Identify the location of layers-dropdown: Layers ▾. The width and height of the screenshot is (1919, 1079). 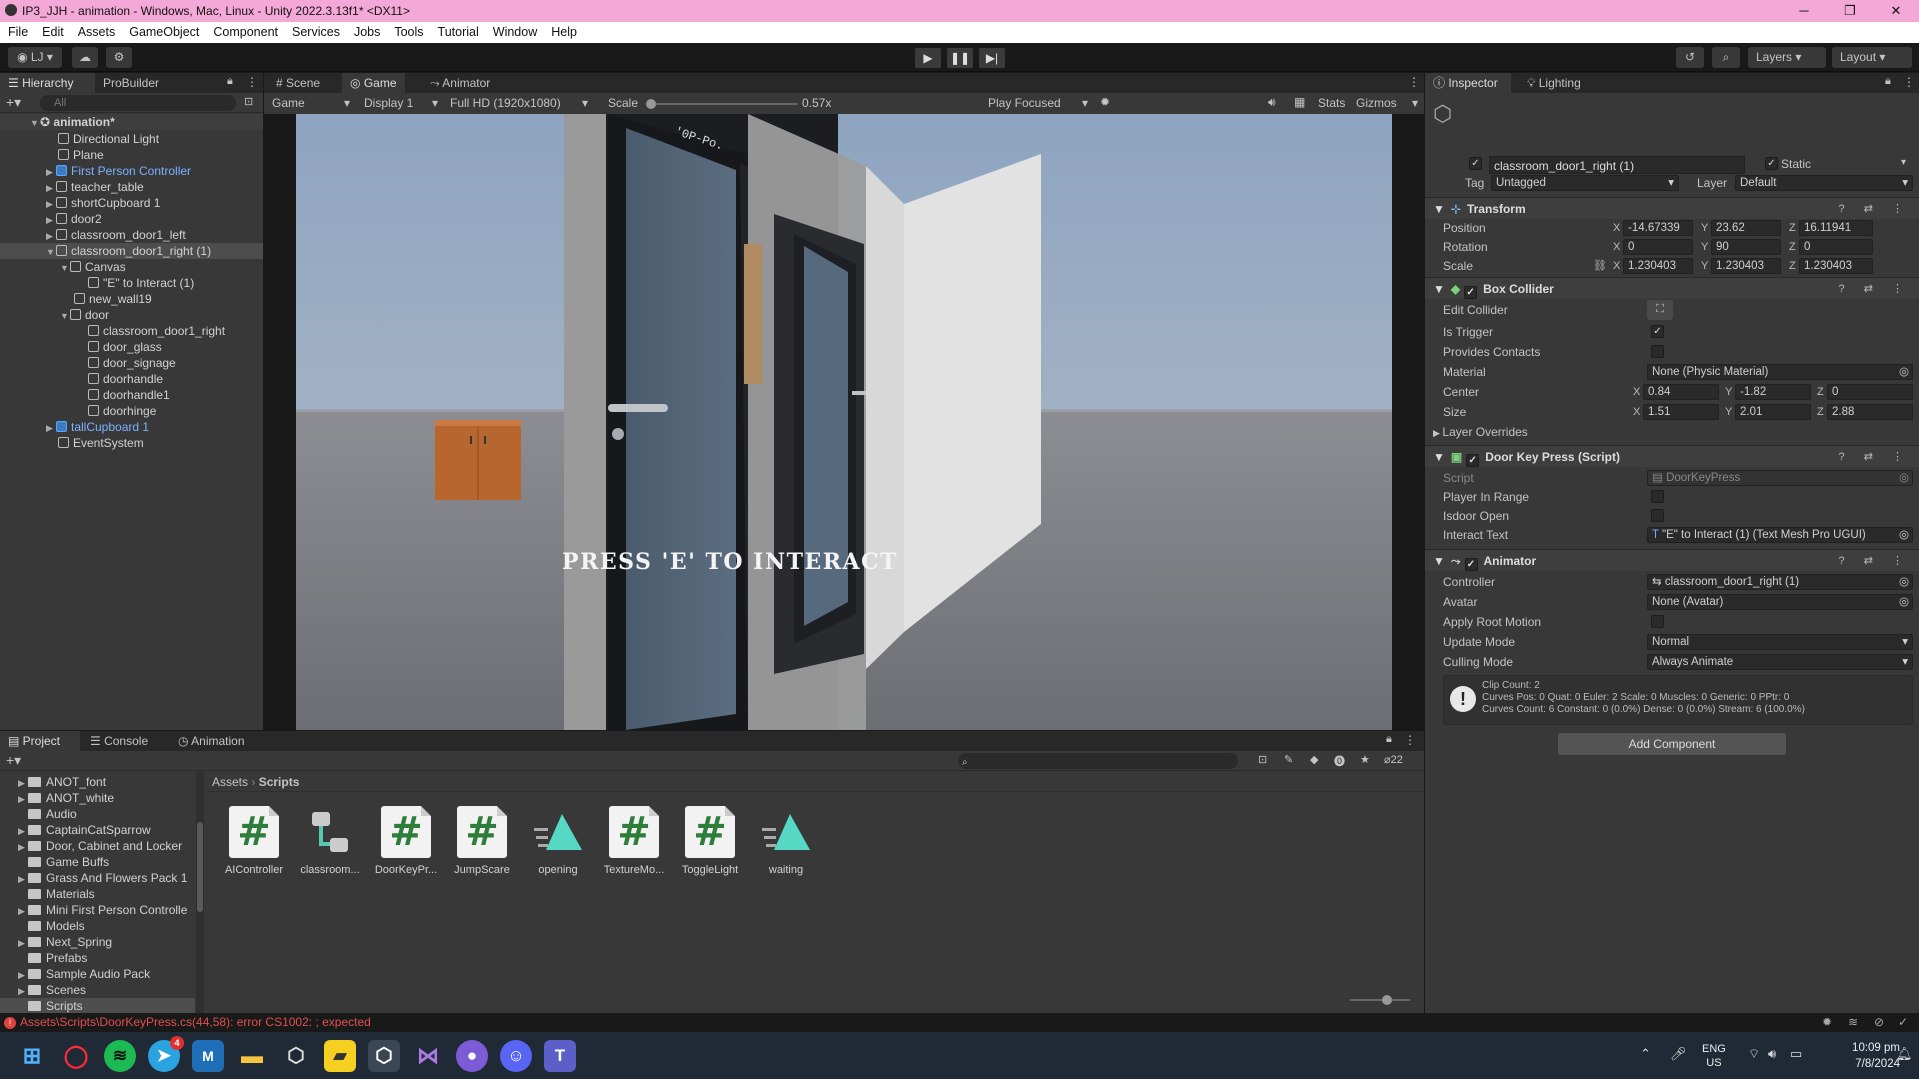
(1787, 57).